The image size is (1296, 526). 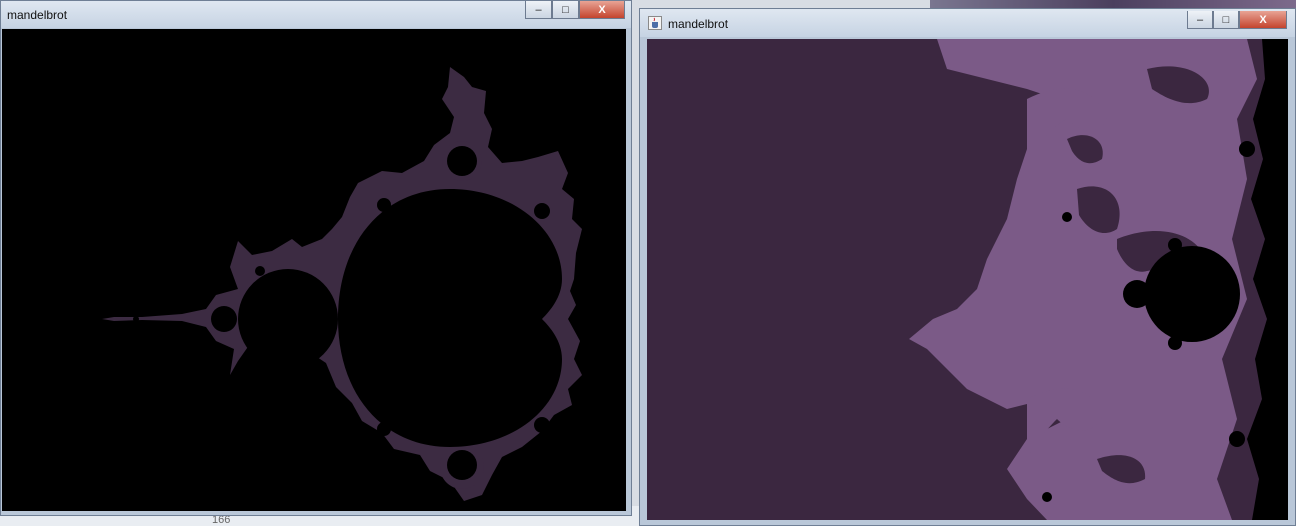 I want to click on java-cup-icon, so click(x=655, y=23).